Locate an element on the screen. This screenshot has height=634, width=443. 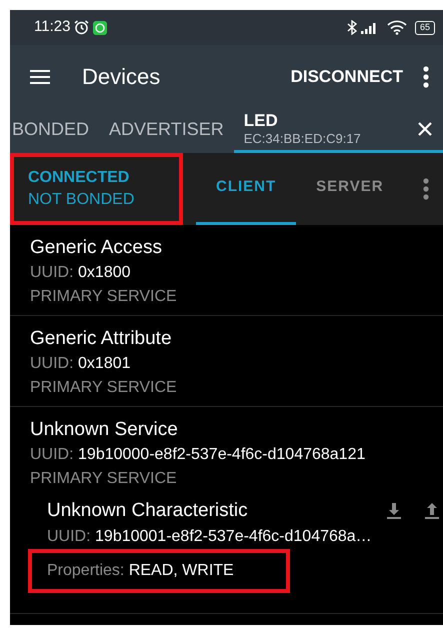
close-icon is located at coordinates (425, 129).